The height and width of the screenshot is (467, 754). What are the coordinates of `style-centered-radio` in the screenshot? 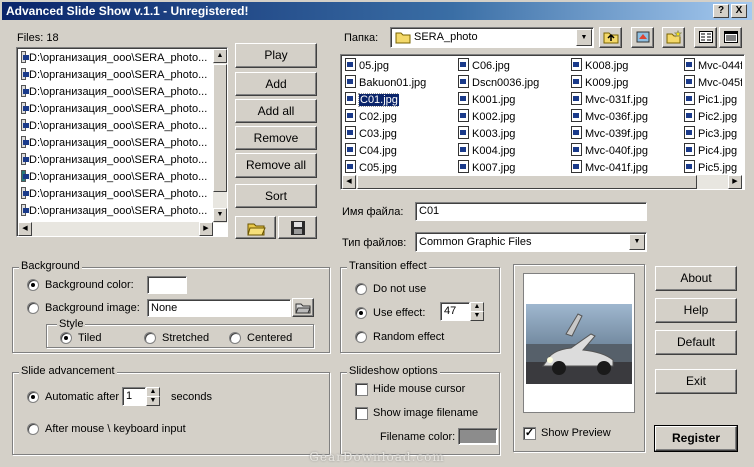 It's located at (235, 338).